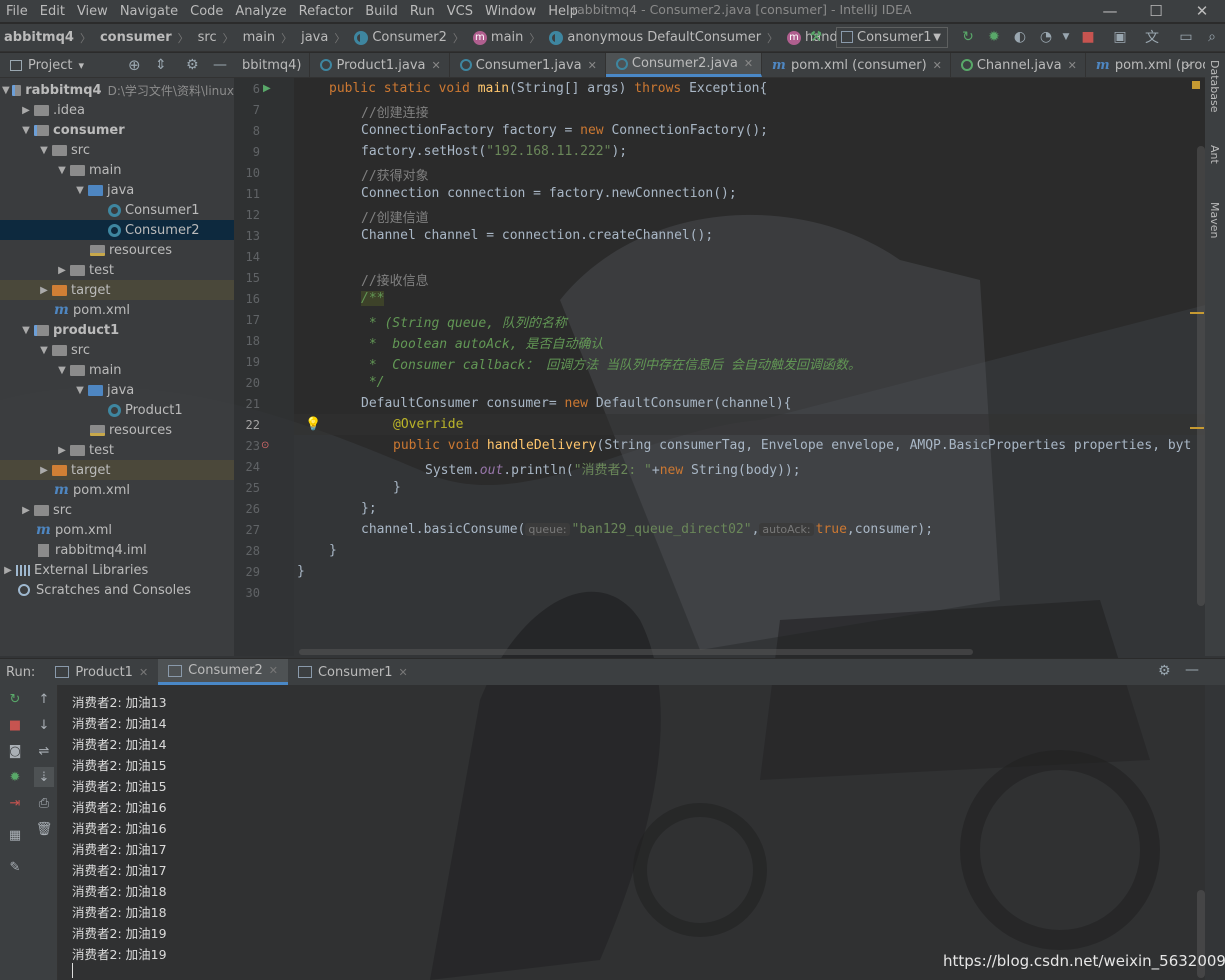 The height and width of the screenshot is (980, 1225). What do you see at coordinates (44, 725) in the screenshot?
I see `down-arrow-icon: ↓` at bounding box center [44, 725].